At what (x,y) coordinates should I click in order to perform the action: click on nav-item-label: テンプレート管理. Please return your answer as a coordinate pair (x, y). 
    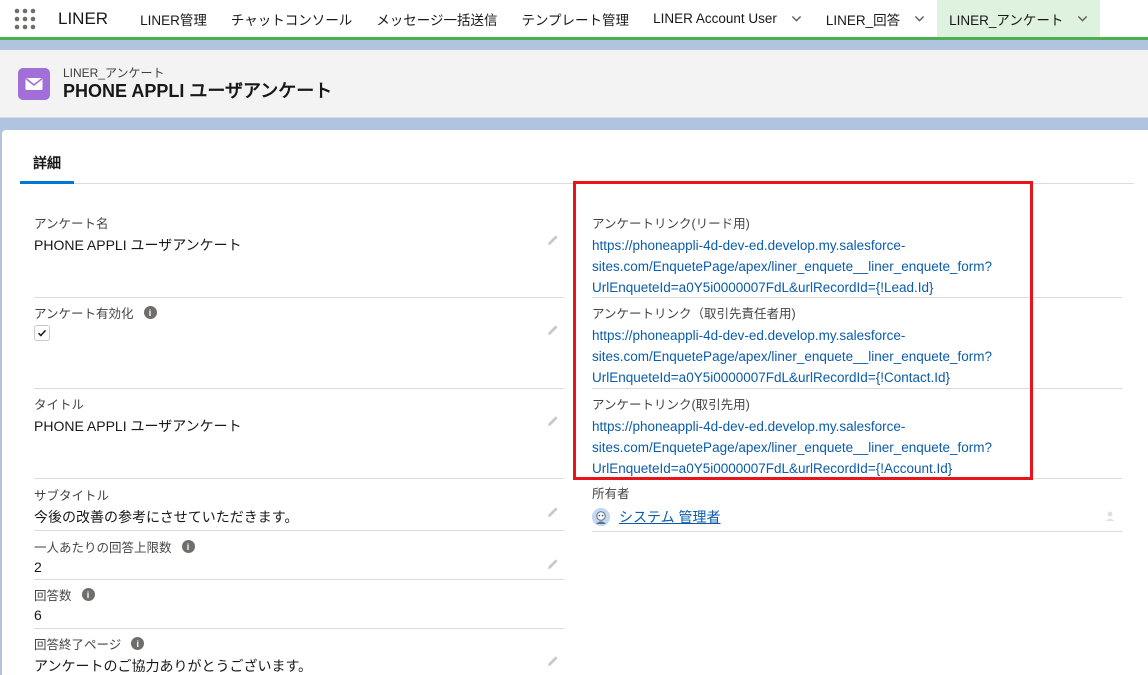
    Looking at the image, I should click on (575, 20).